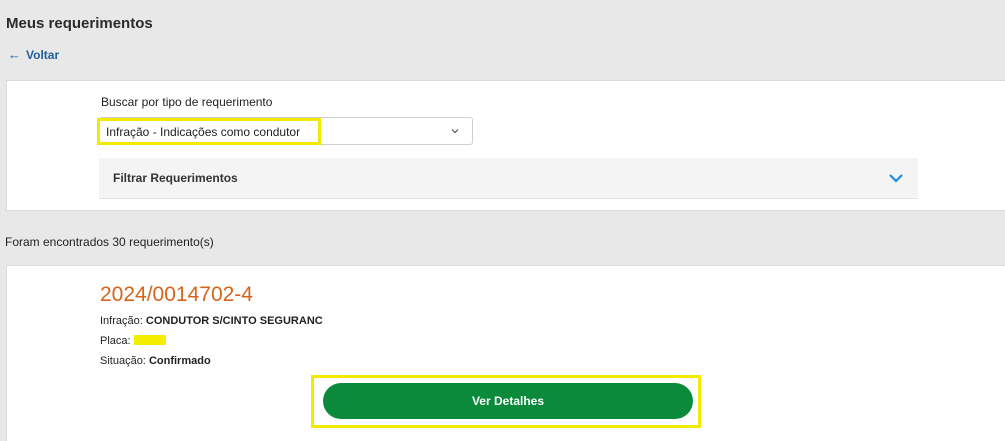  What do you see at coordinates (121, 321) in the screenshot?
I see `infraction-label: Infração:` at bounding box center [121, 321].